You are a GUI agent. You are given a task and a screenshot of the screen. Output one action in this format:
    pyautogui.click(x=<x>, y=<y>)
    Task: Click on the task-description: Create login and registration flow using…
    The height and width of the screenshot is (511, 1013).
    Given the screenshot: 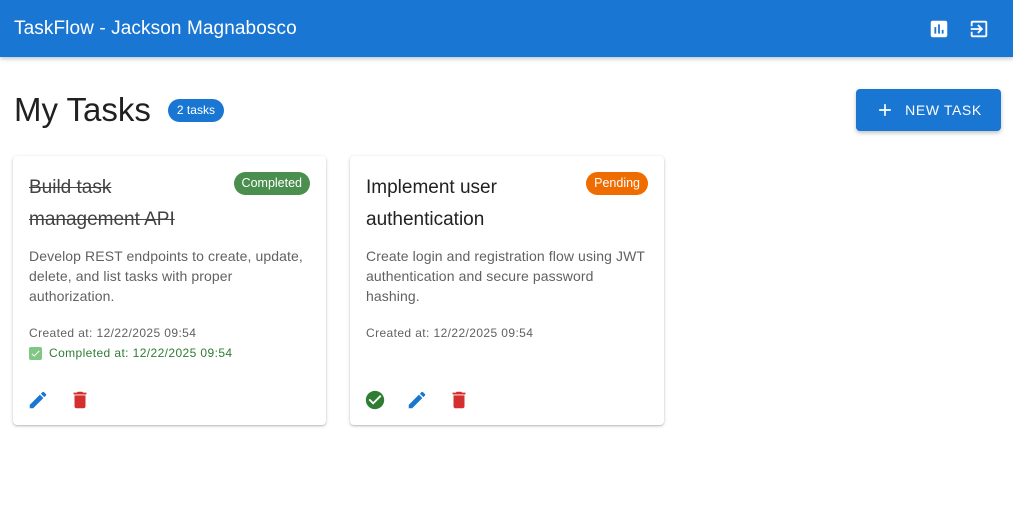 What is the action you would take?
    pyautogui.click(x=505, y=276)
    